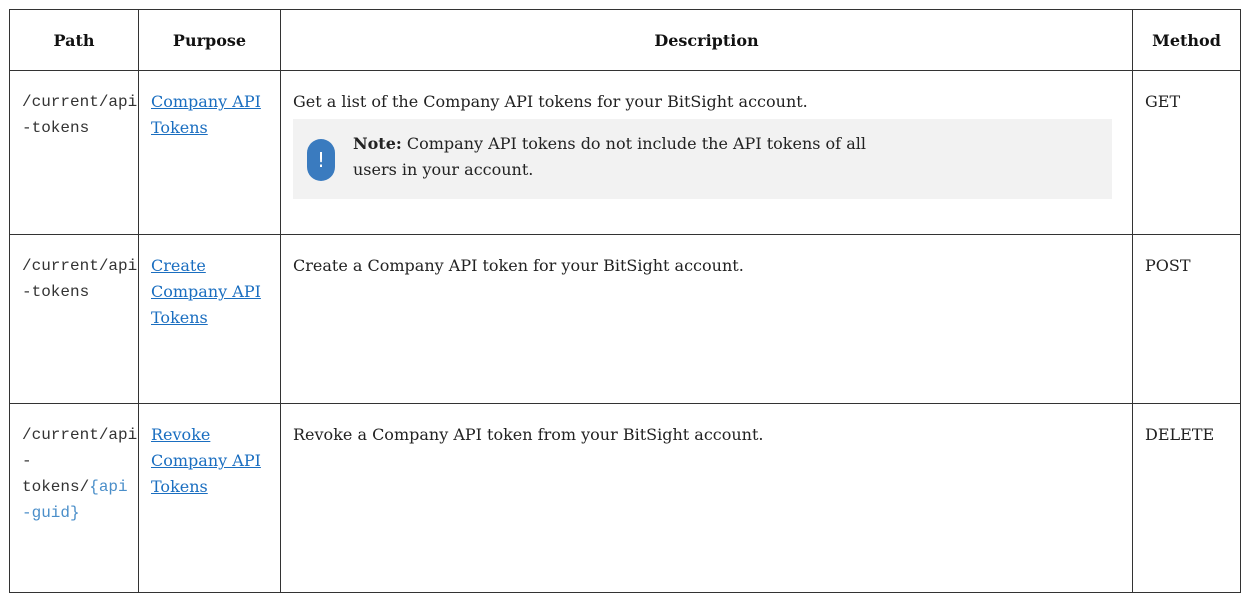 This screenshot has height=593, width=1246. Describe the element at coordinates (321, 160) in the screenshot. I see `exclamation-icon: !` at that location.